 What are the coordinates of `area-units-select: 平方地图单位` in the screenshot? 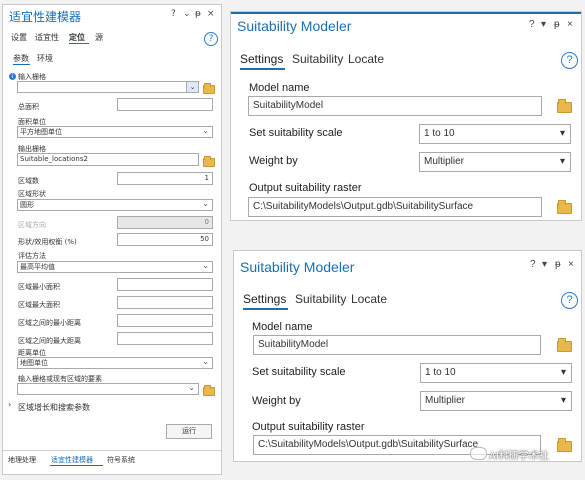 It's located at (115, 132).